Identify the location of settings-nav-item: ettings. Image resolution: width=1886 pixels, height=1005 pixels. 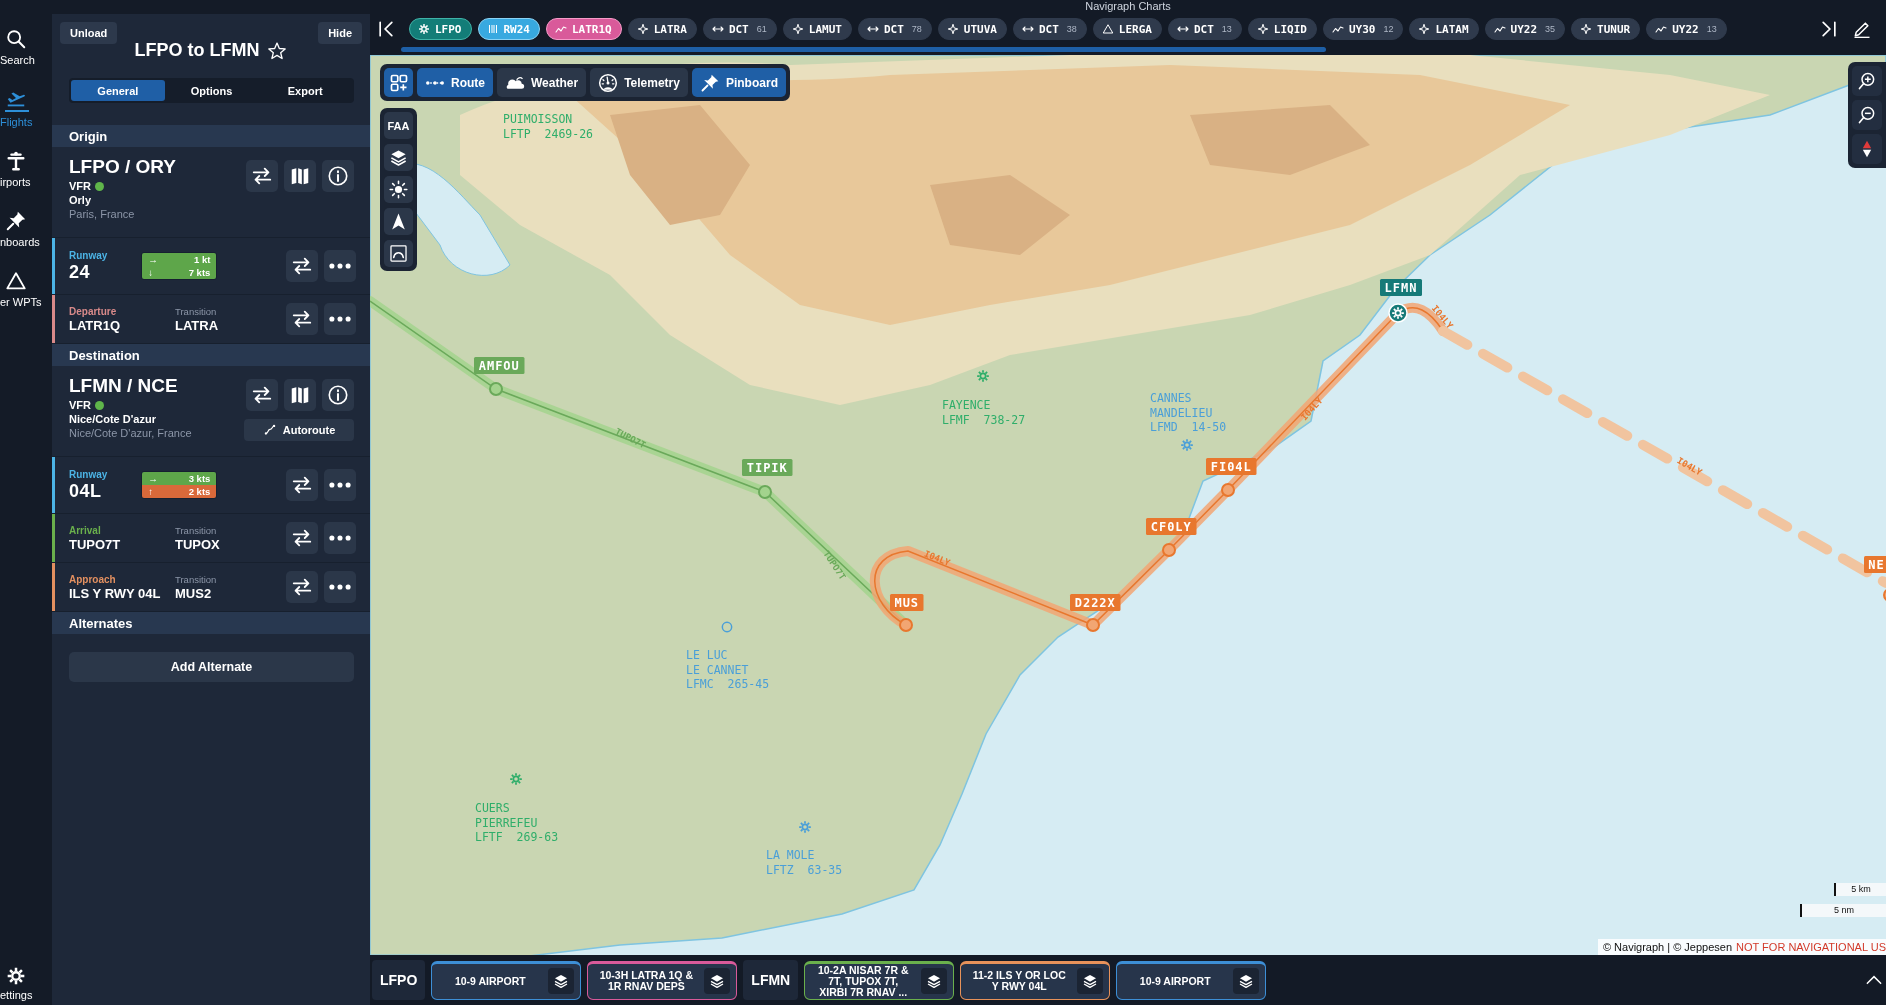
(26, 984).